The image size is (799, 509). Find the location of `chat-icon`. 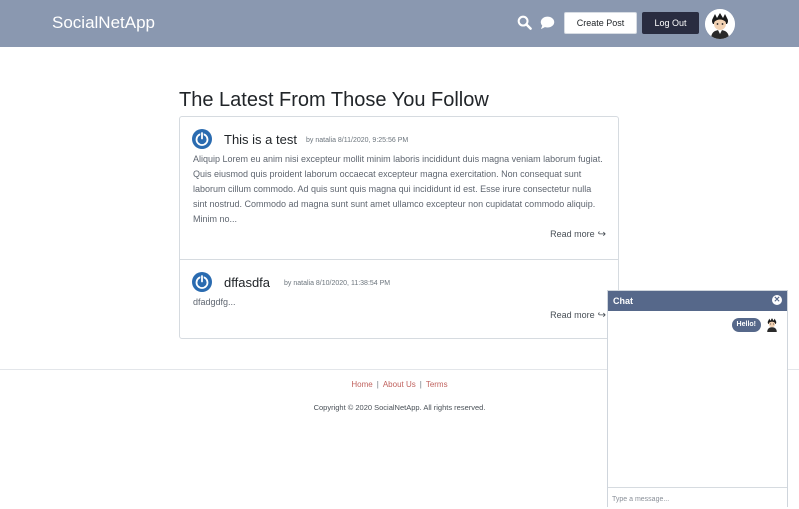

chat-icon is located at coordinates (547, 23).